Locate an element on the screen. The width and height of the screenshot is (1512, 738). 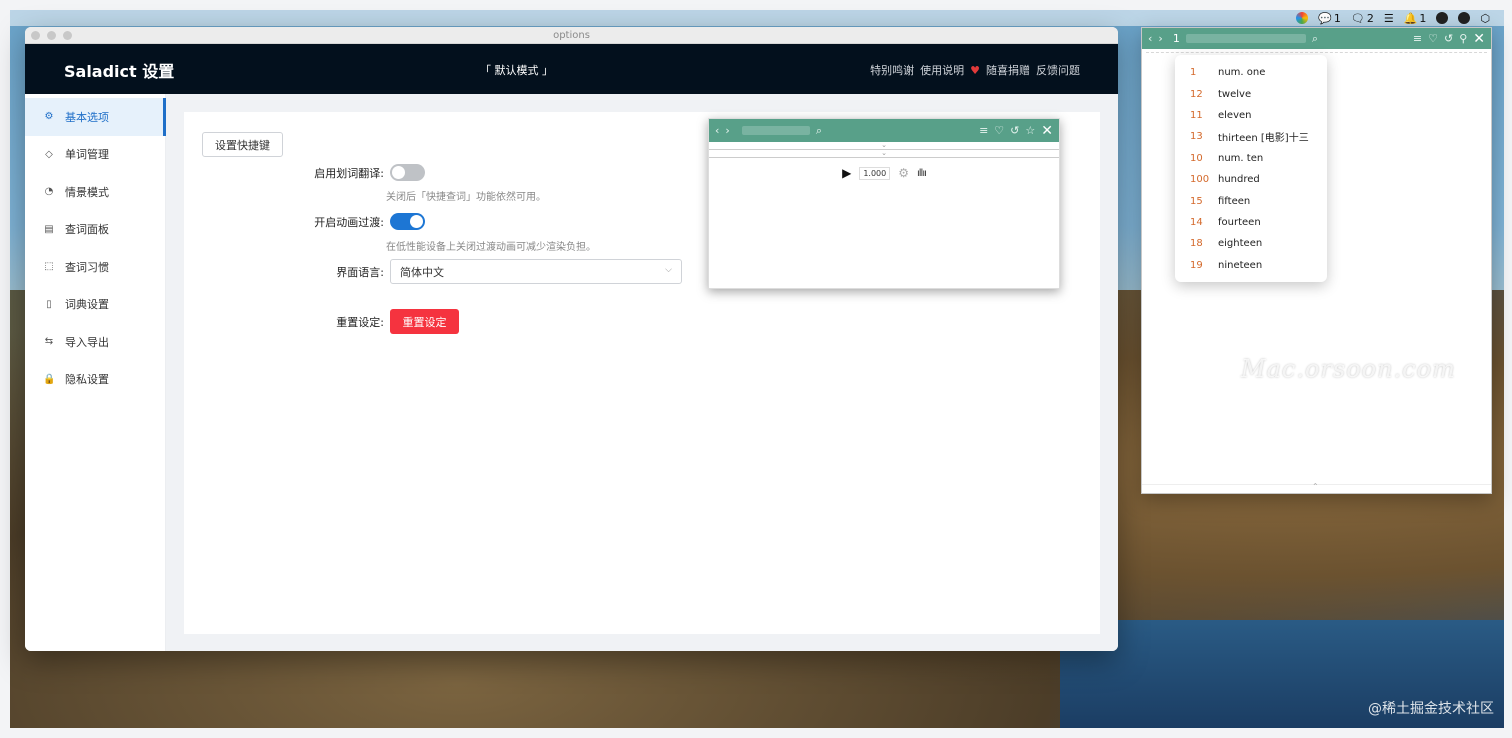
sidebar-item-label: 情景模式 is located at coordinates (87, 192).